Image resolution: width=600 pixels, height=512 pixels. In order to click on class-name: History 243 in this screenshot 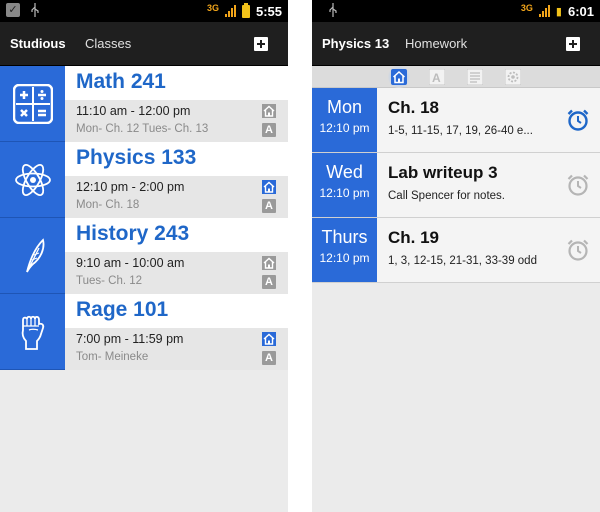, I will do `click(133, 234)`.